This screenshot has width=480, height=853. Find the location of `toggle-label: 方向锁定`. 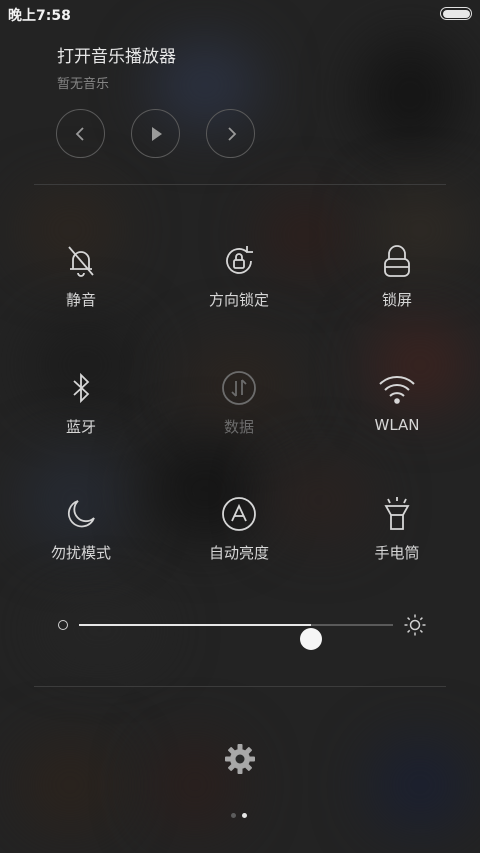

toggle-label: 方向锁定 is located at coordinates (238, 300).